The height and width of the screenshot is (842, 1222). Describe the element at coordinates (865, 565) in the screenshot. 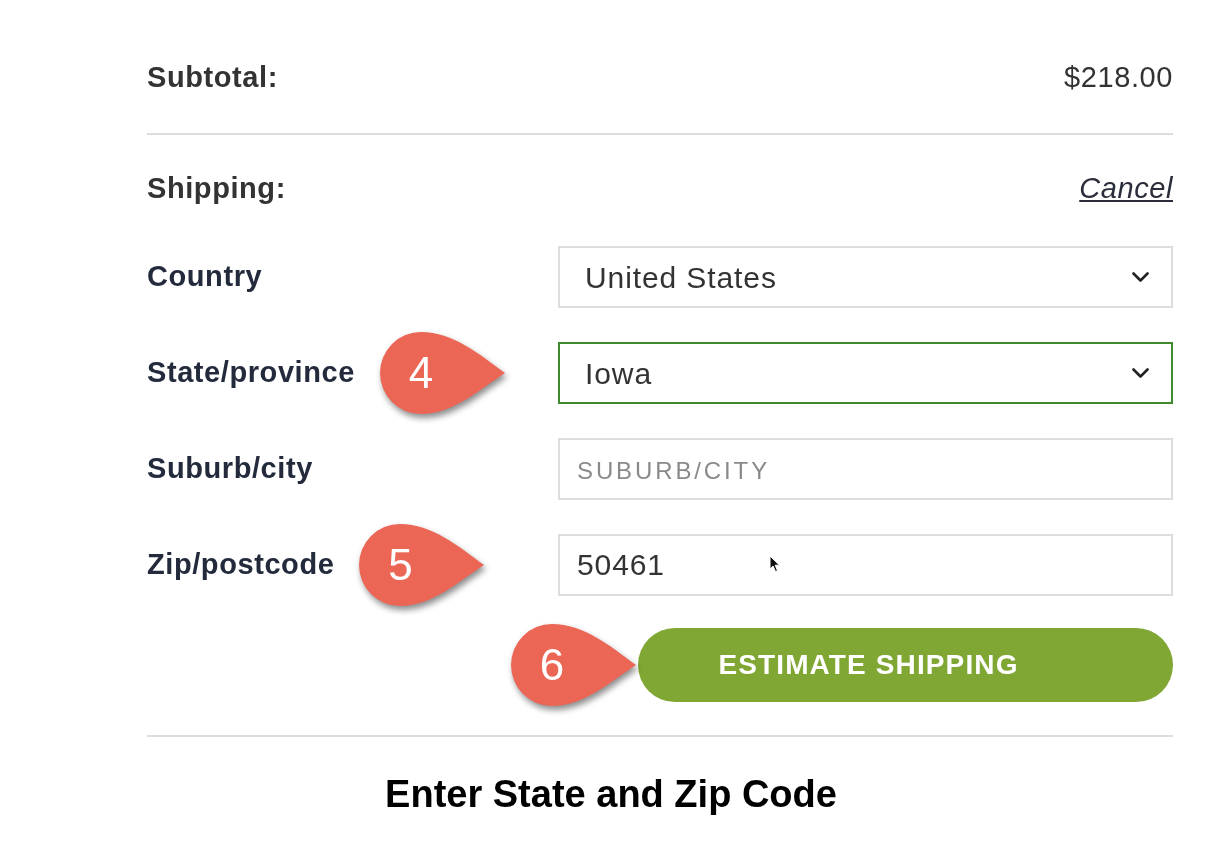

I see `text-field: 50461` at that location.